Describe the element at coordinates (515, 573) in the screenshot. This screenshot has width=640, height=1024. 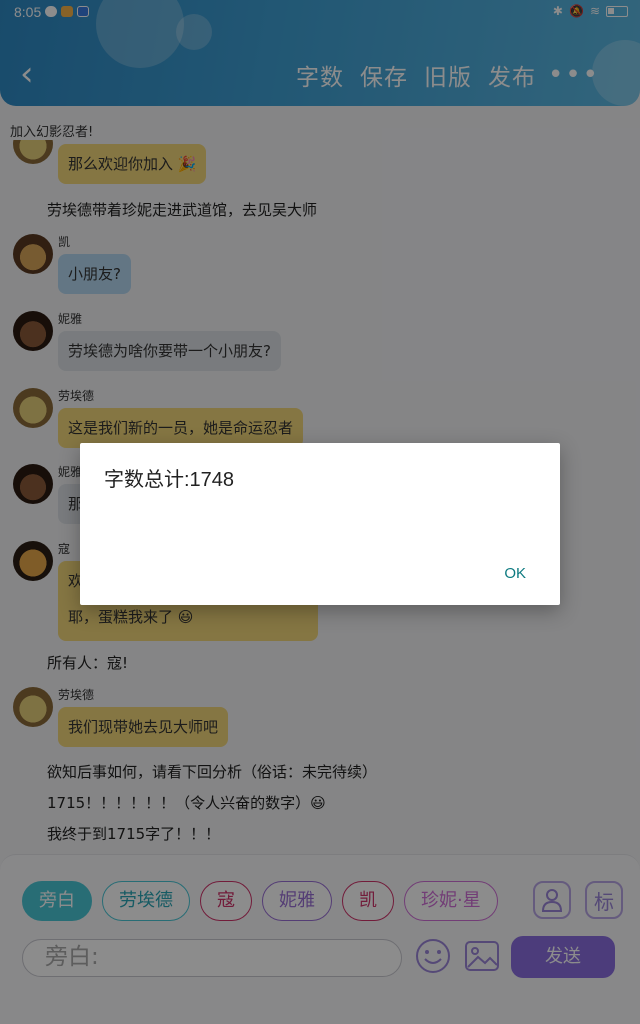
I see `ok-button: OK` at that location.